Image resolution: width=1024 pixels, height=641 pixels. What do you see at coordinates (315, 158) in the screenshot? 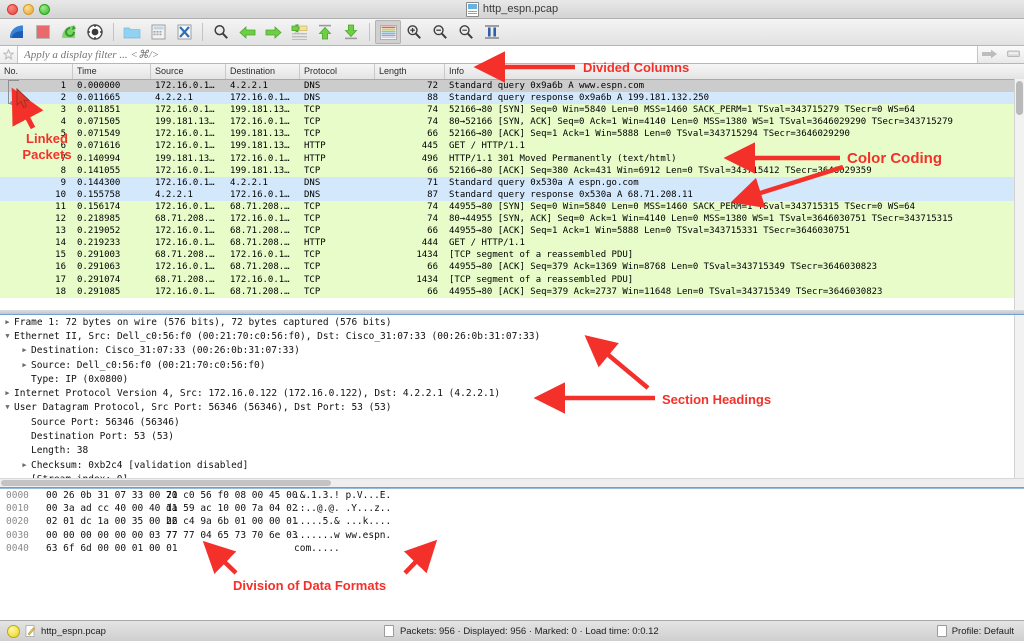
I see `cell-proto: HTTP` at bounding box center [315, 158].